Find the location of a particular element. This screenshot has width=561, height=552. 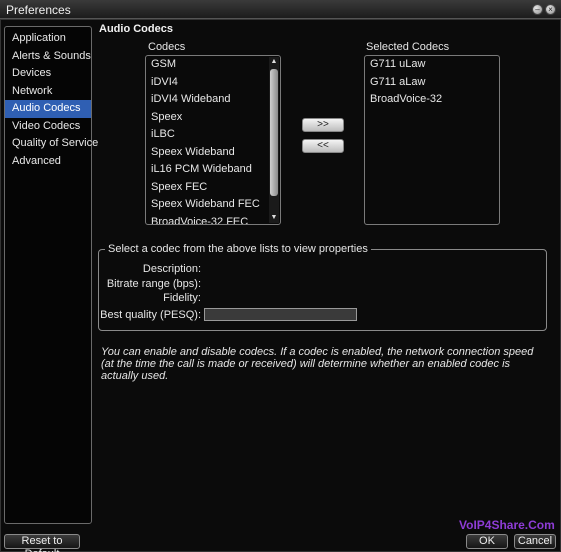

minimize-icon: – is located at coordinates (537, 9).